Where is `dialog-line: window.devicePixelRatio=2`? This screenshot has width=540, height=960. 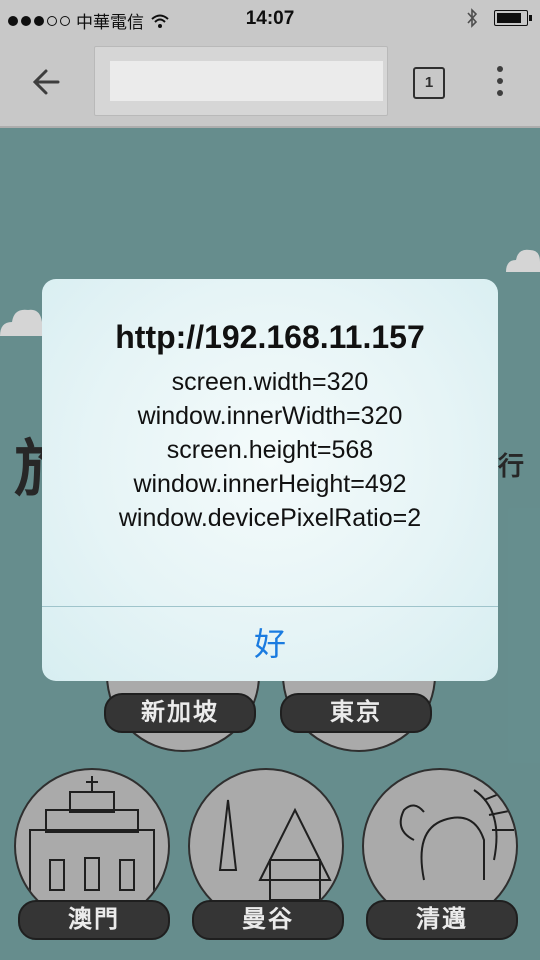
dialog-line: window.devicePixelRatio=2 is located at coordinates (270, 518).